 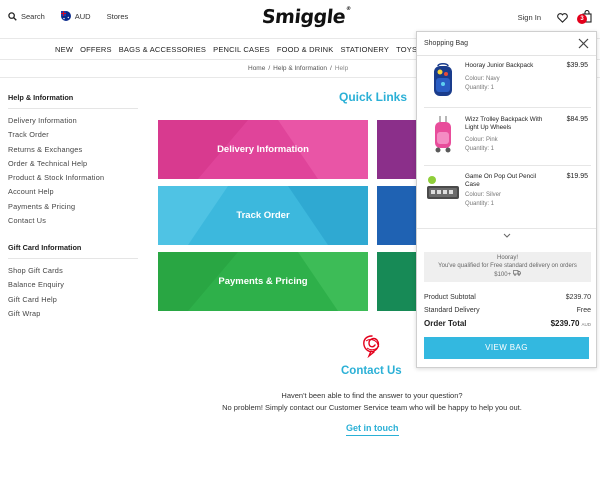 I want to click on product-thumbnail-backpack, so click(x=443, y=79).